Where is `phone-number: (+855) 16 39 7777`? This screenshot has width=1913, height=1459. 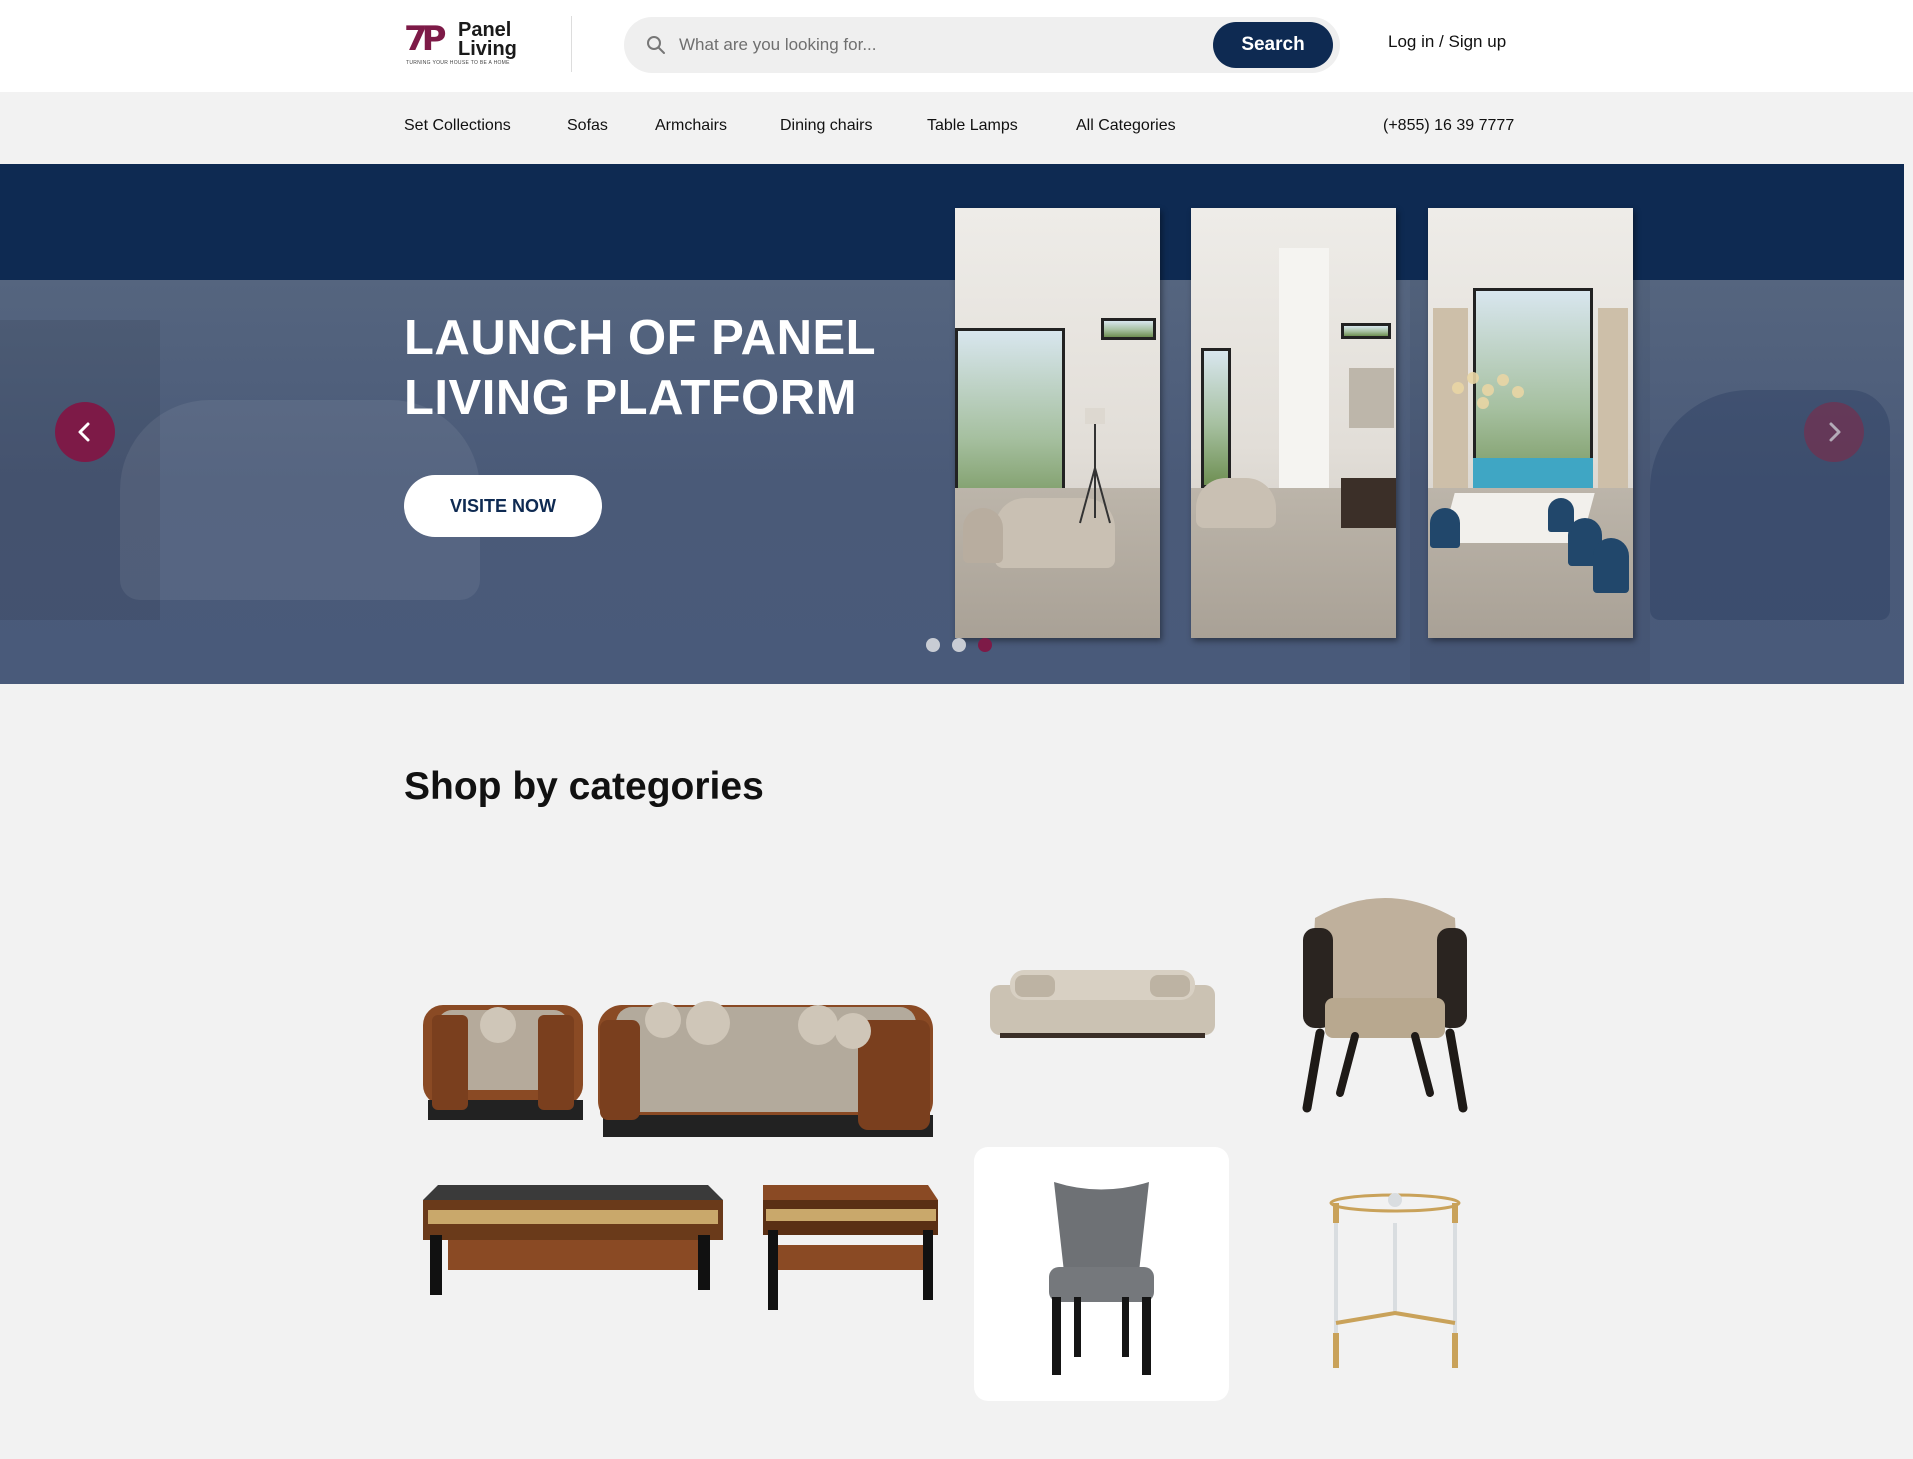
phone-number: (+855) 16 39 7777 is located at coordinates (1448, 126).